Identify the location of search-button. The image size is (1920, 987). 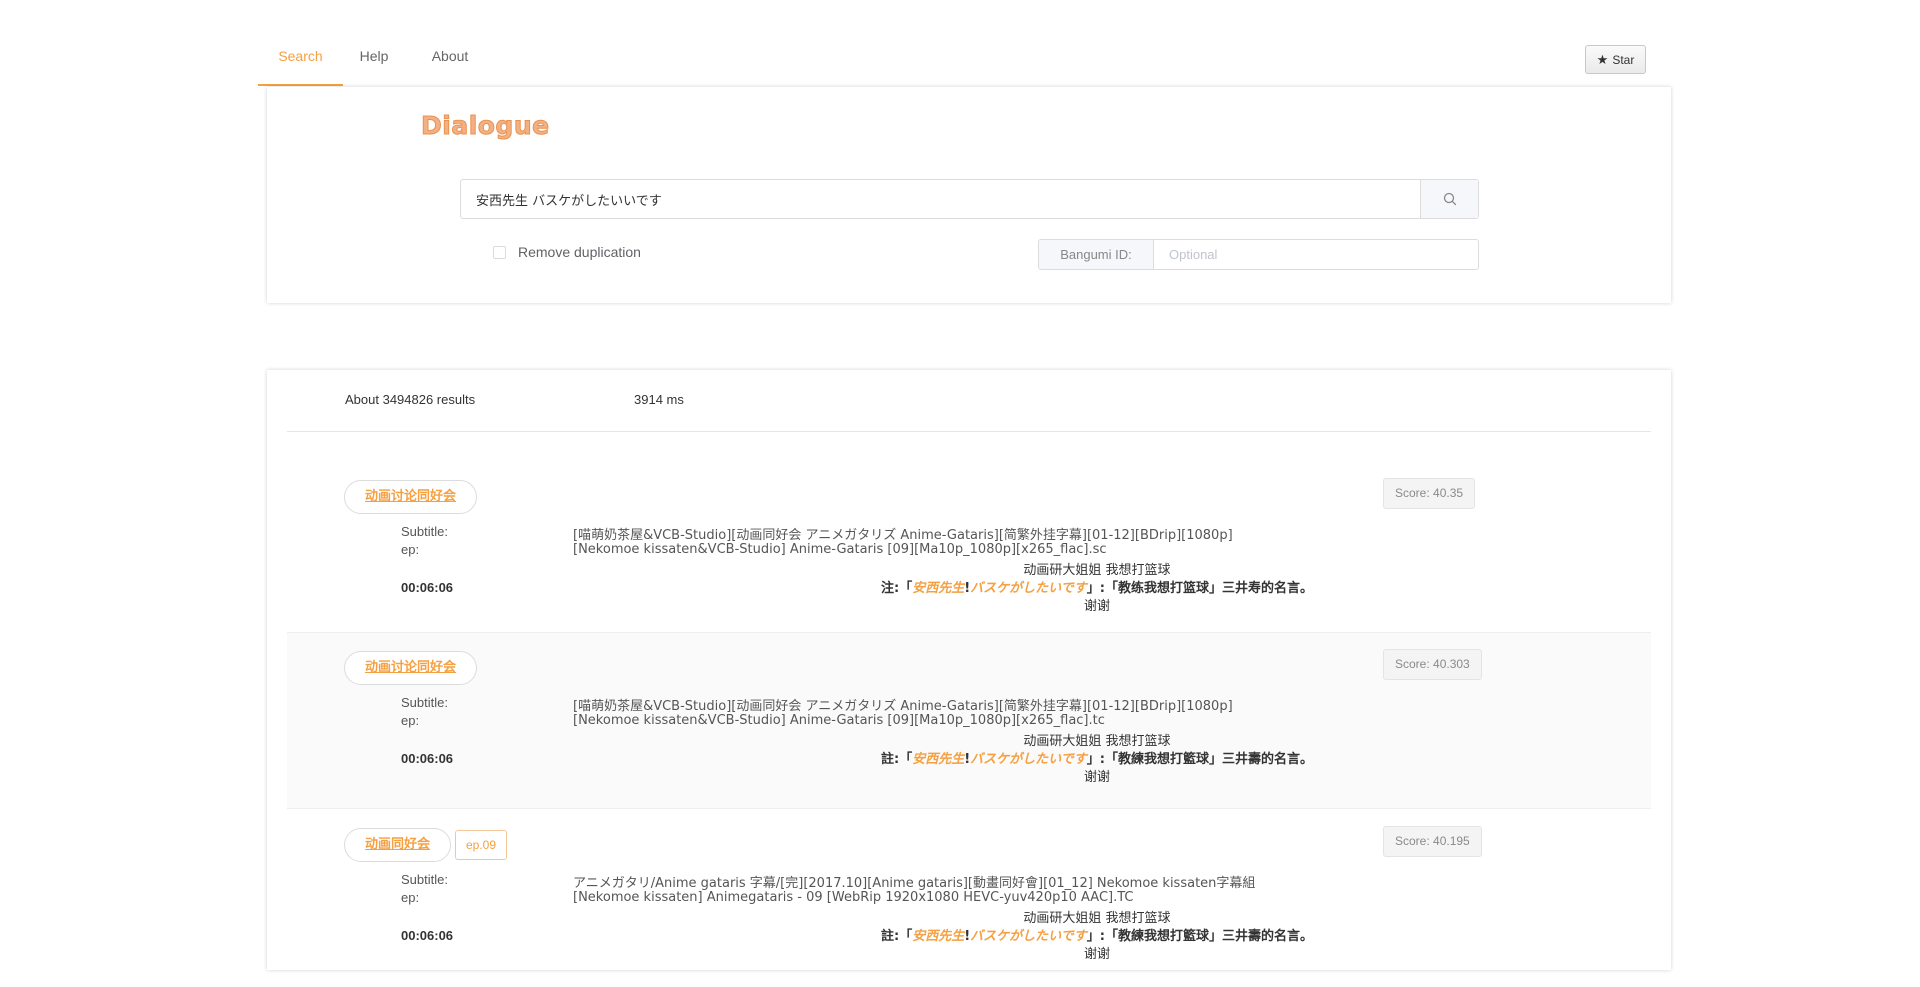
(1449, 199).